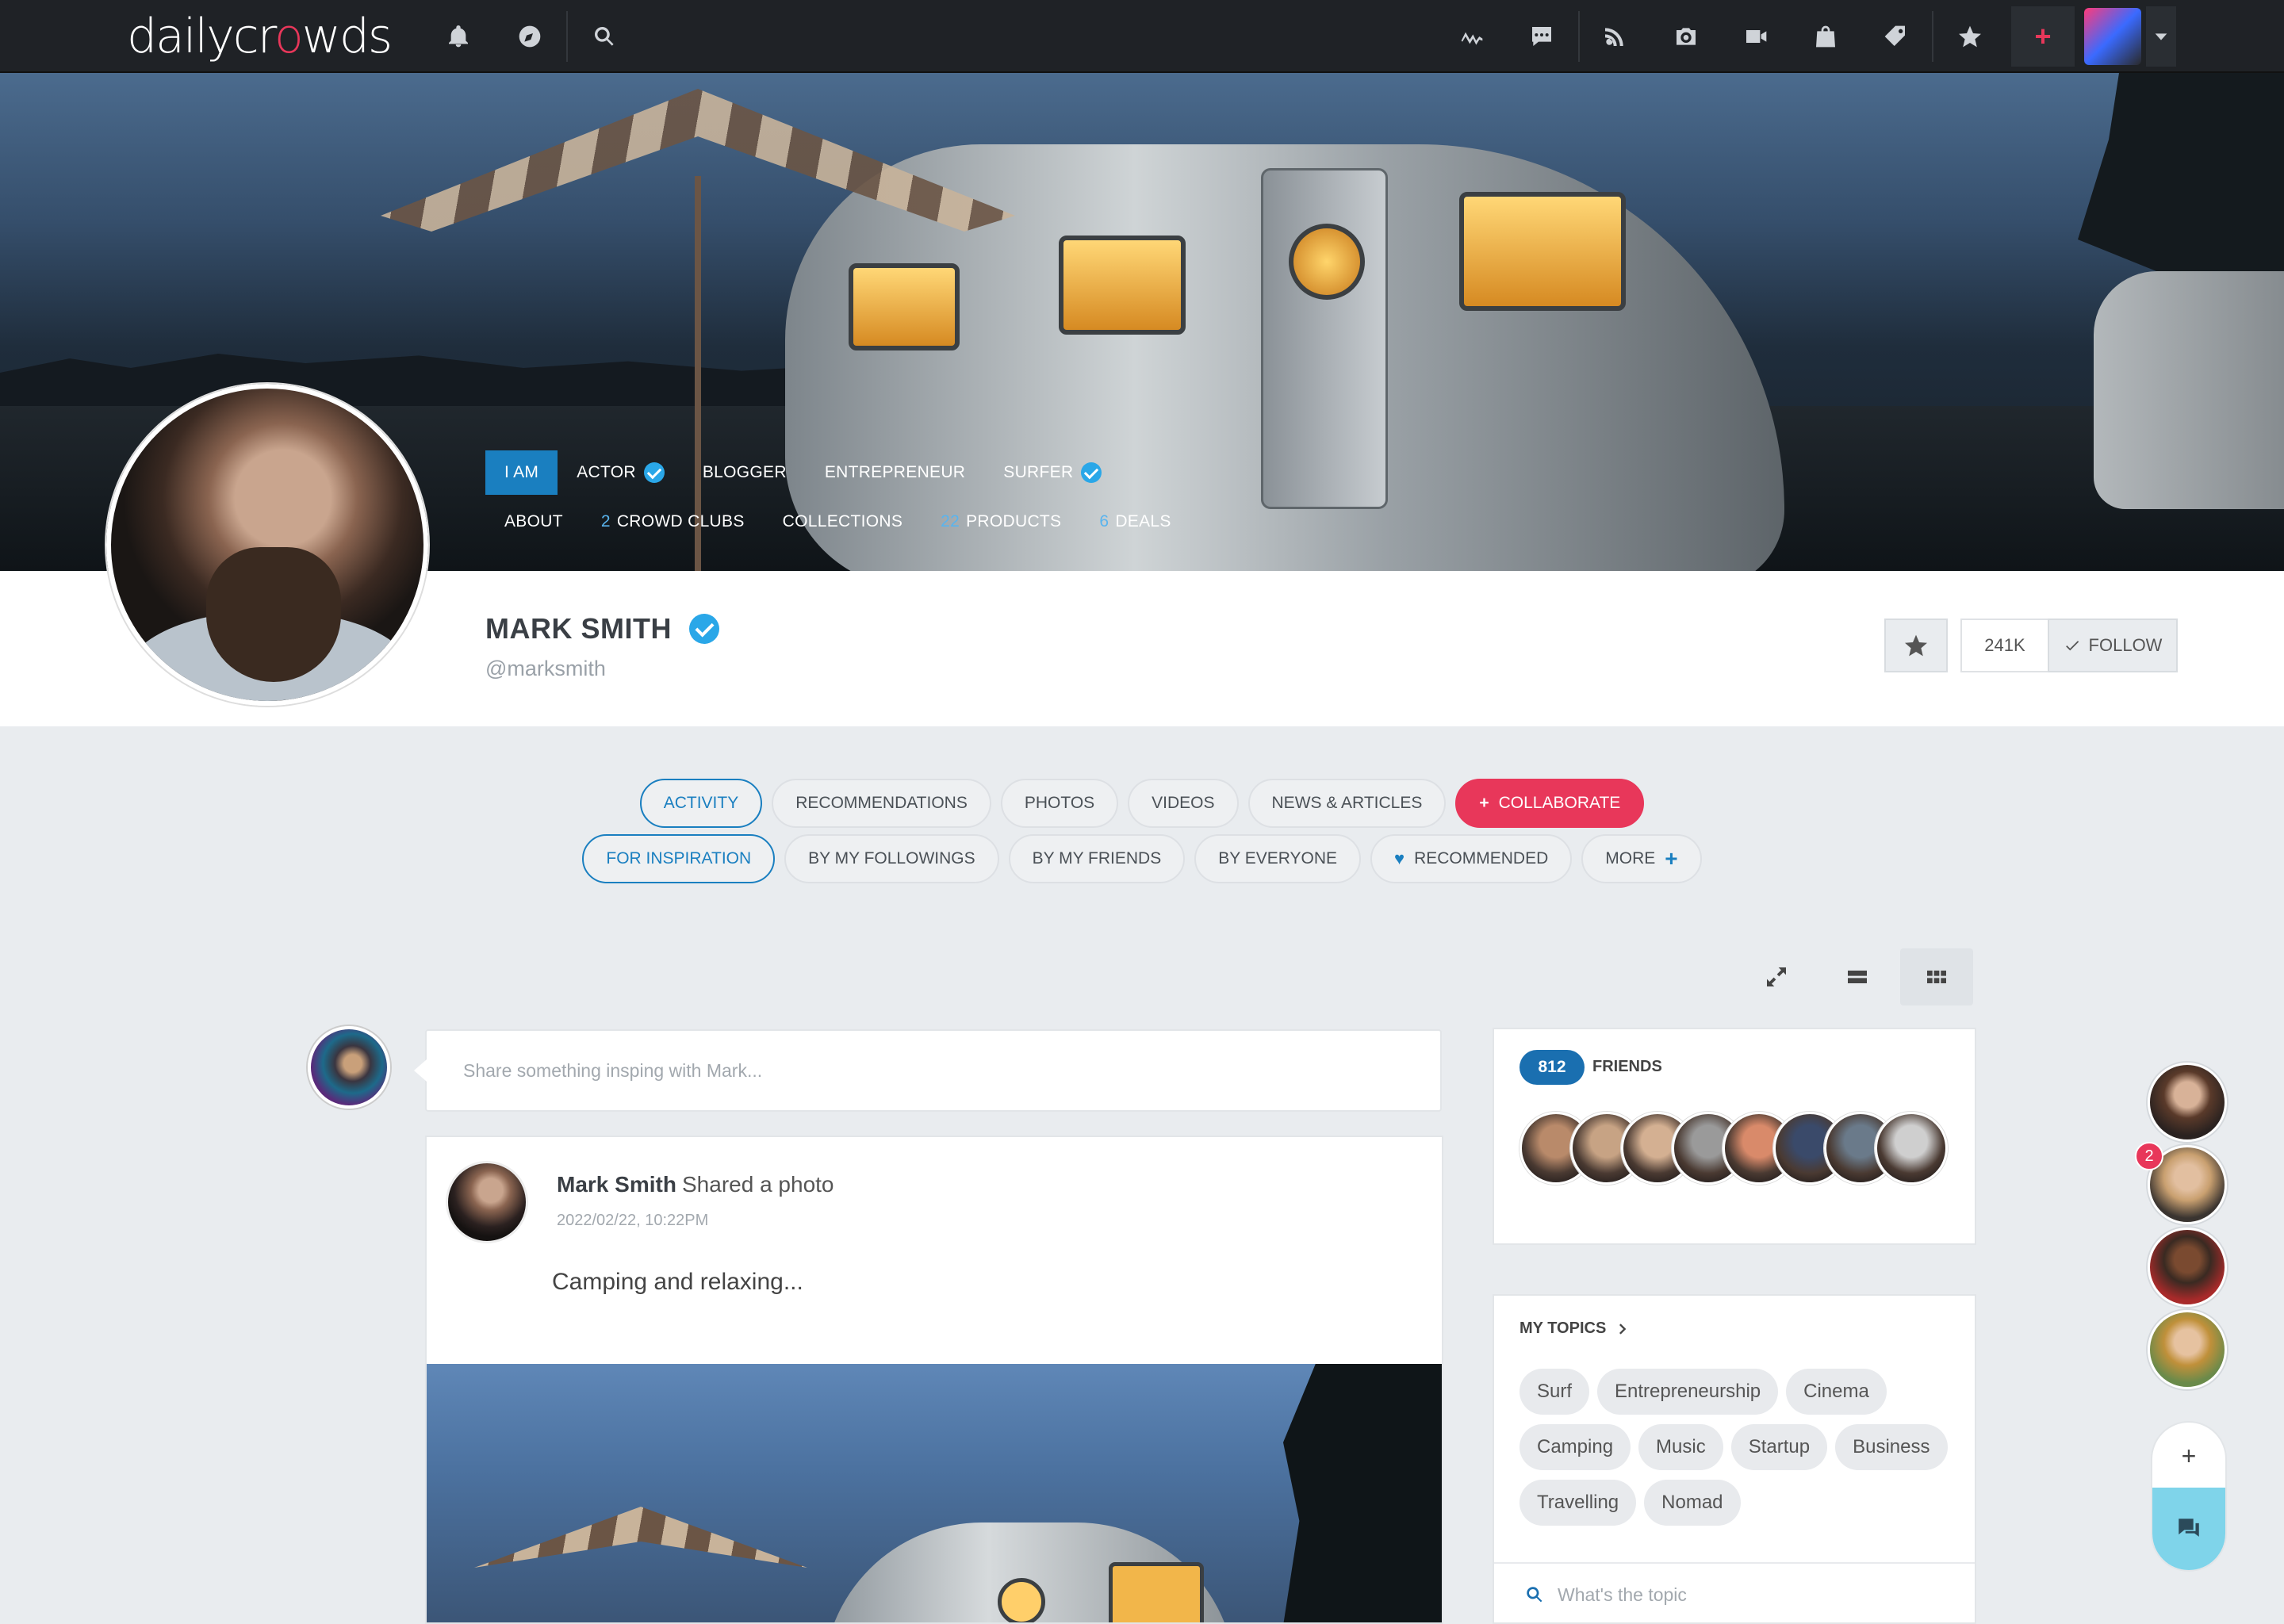 The image size is (2284, 1624). What do you see at coordinates (1936, 977) in the screenshot?
I see `grid-view-icon` at bounding box center [1936, 977].